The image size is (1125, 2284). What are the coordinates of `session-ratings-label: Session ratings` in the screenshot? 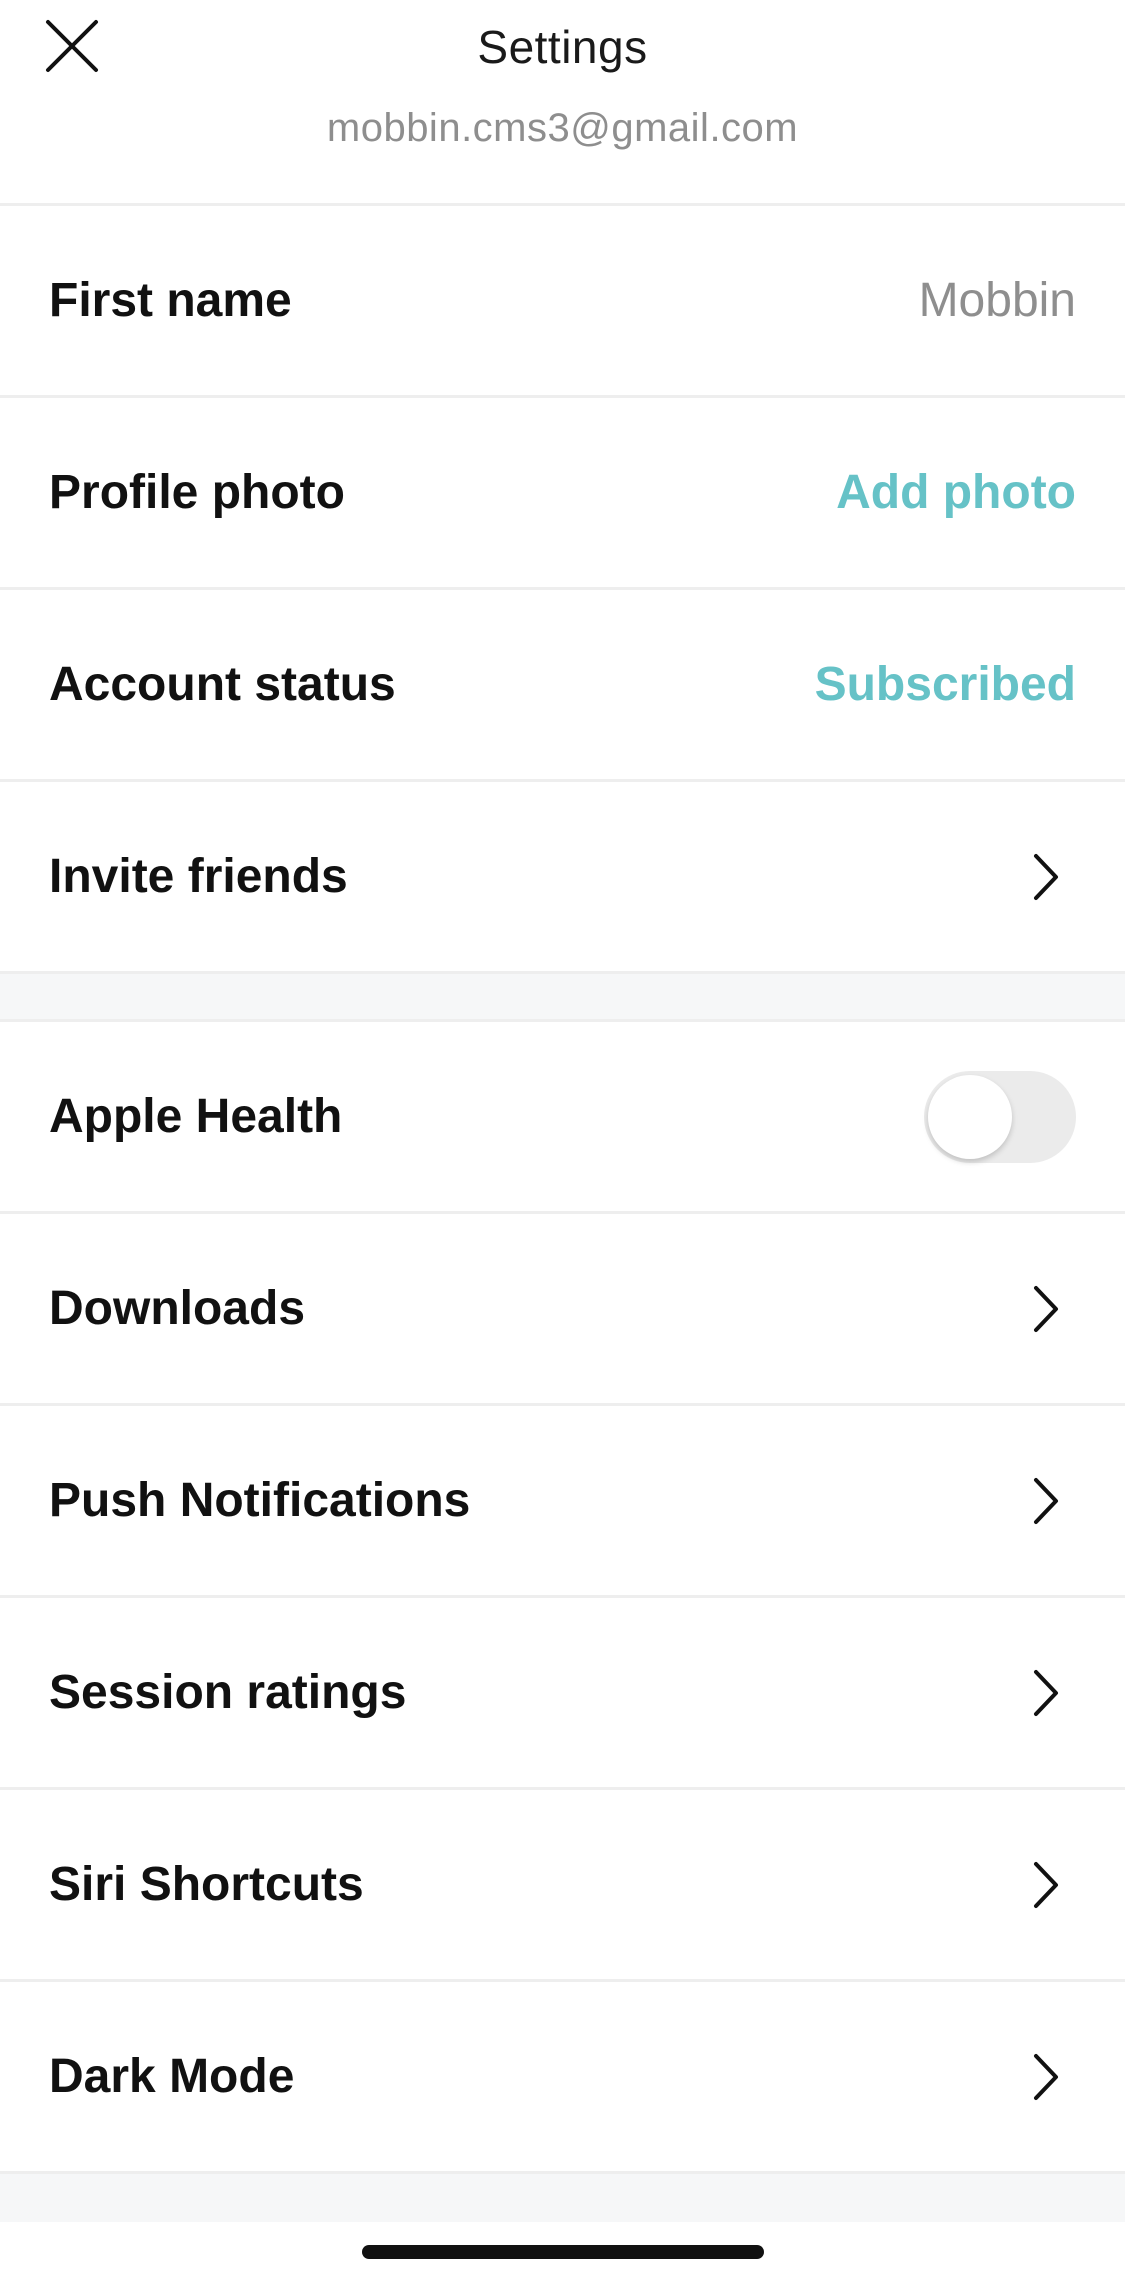 It's located at (228, 1692).